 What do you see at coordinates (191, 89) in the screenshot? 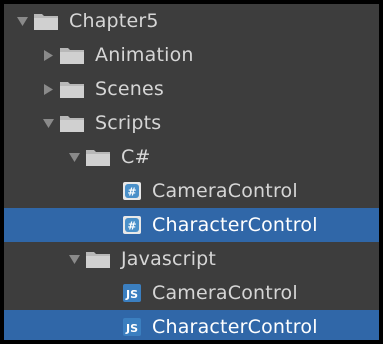
I see `tree-item-scenes: Scenes` at bounding box center [191, 89].